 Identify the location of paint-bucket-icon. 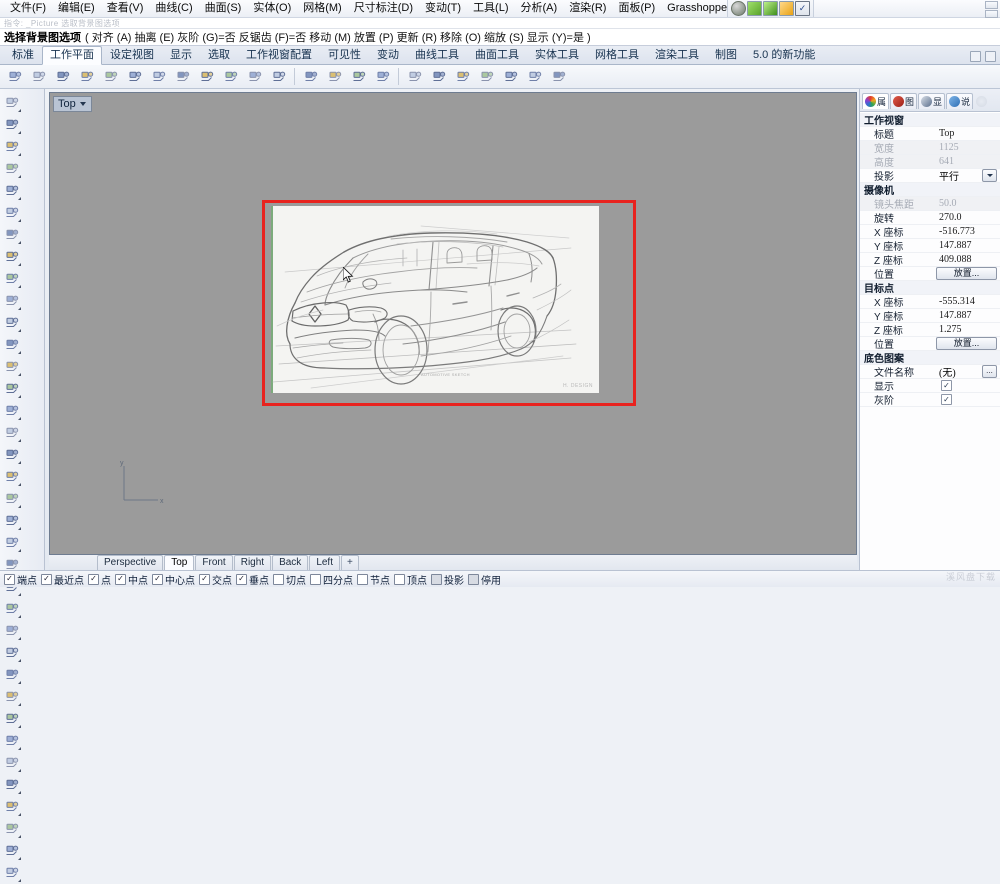
(558, 77).